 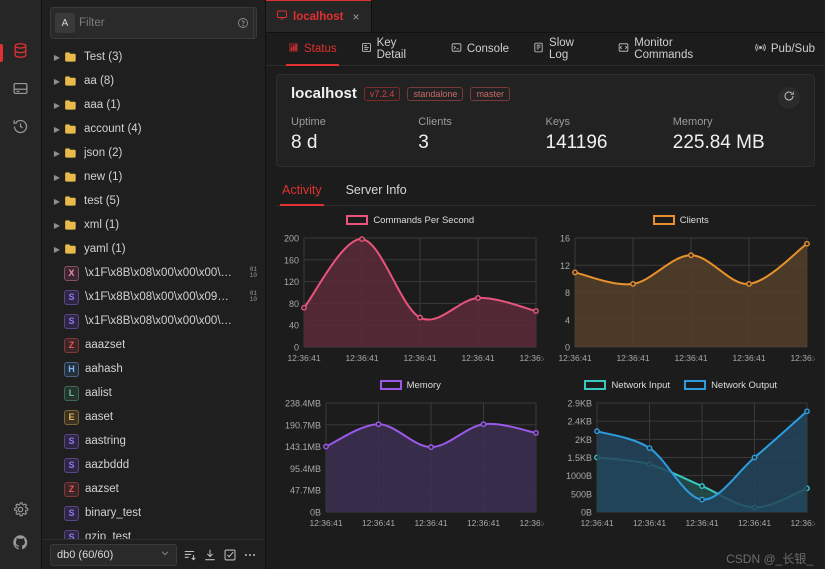 I want to click on legend-item: Commands Per Second, so click(x=410, y=220).